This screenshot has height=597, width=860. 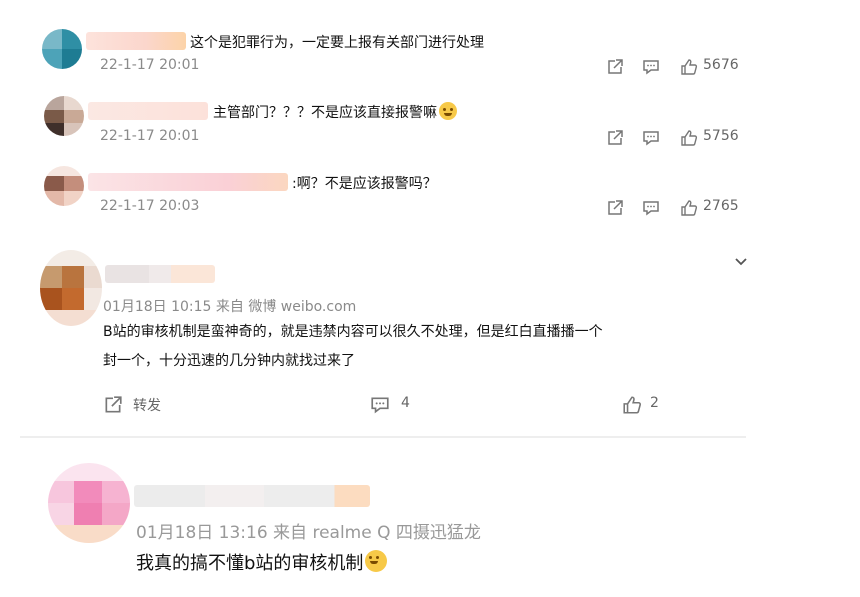 What do you see at coordinates (308, 533) in the screenshot?
I see `comment-meta: 01月18日 13:16 来自 realme Q 四摄迅猛龙` at bounding box center [308, 533].